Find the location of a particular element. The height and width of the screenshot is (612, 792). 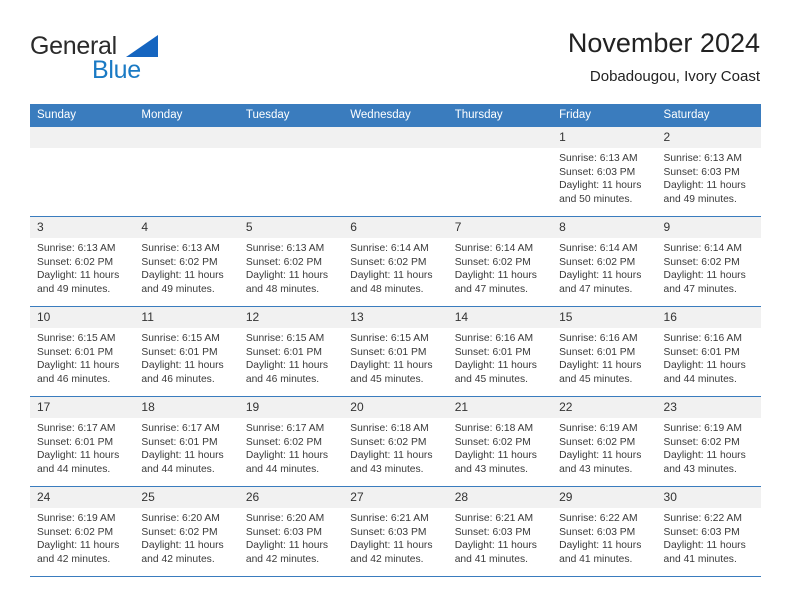

daylight-text-line2: and 47 minutes. is located at coordinates (491, 289).